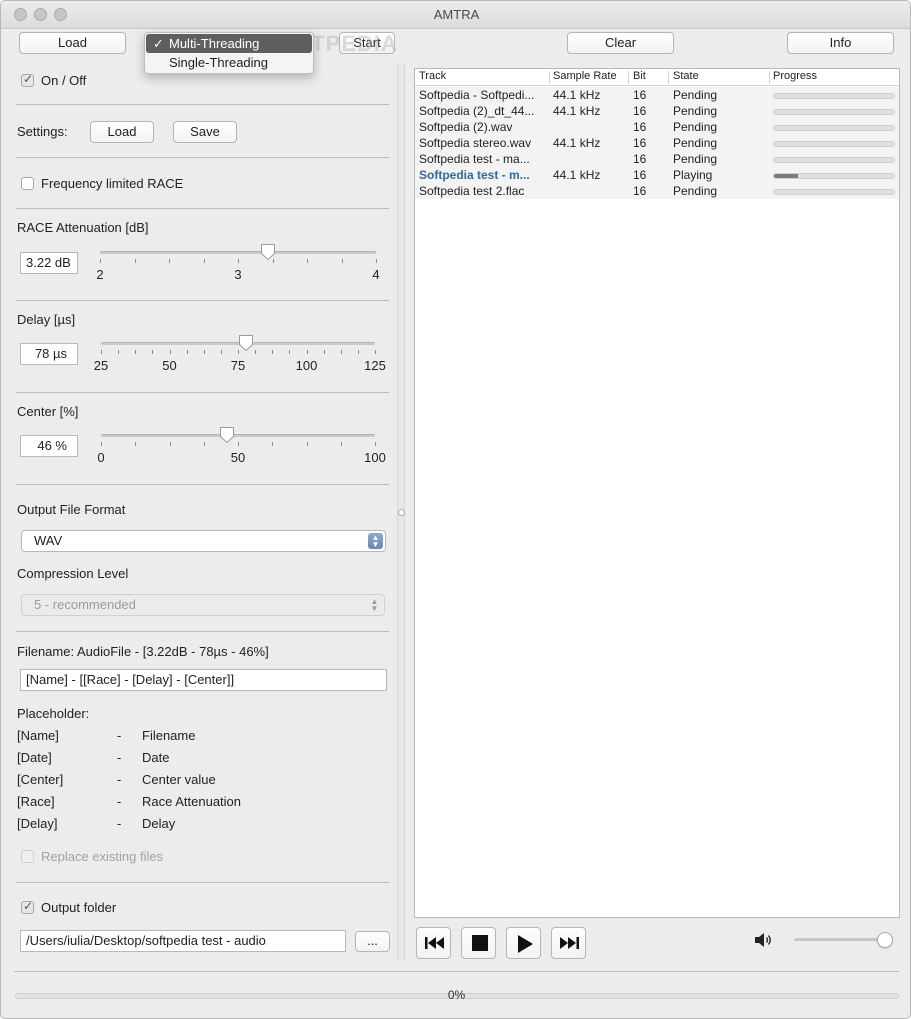 The height and width of the screenshot is (1019, 911). What do you see at coordinates (585, 76) in the screenshot?
I see `column-header-sample-rate: Sample Rate` at bounding box center [585, 76].